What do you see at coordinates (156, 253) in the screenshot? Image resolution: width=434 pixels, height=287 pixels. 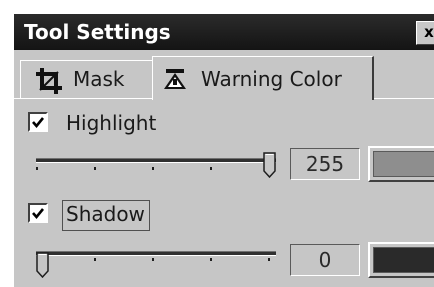 I see `shadow-slider-track` at bounding box center [156, 253].